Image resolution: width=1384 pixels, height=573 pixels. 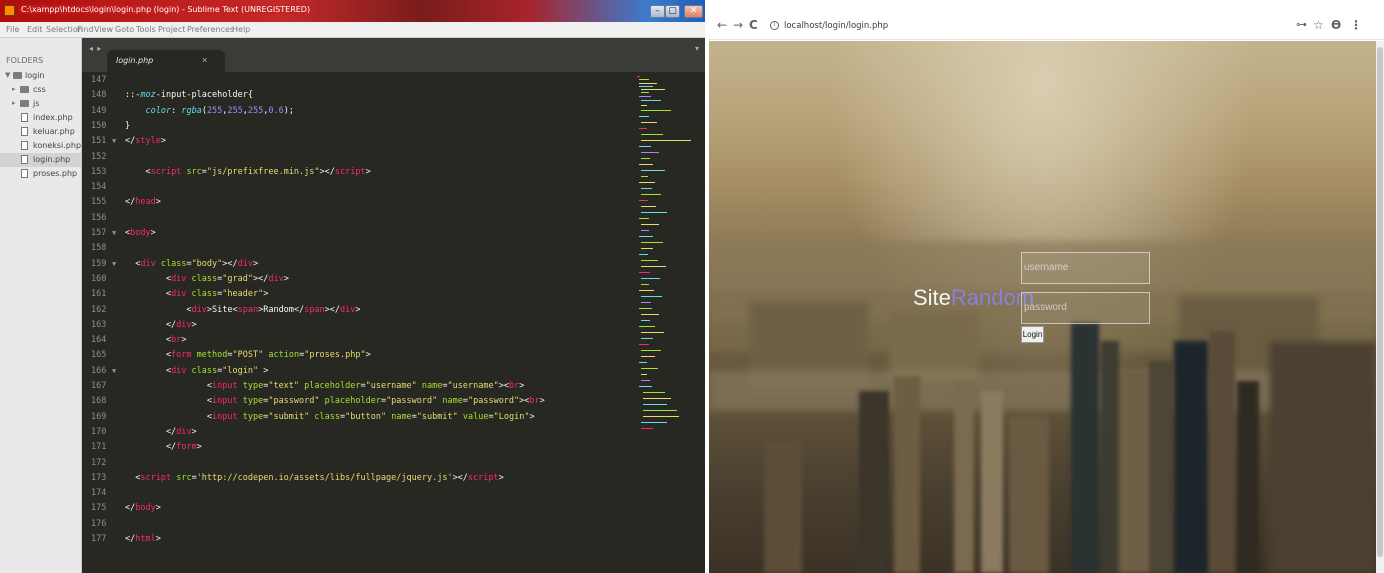 What do you see at coordinates (204, 95) in the screenshot?
I see `code-token: -input-placeholder{` at bounding box center [204, 95].